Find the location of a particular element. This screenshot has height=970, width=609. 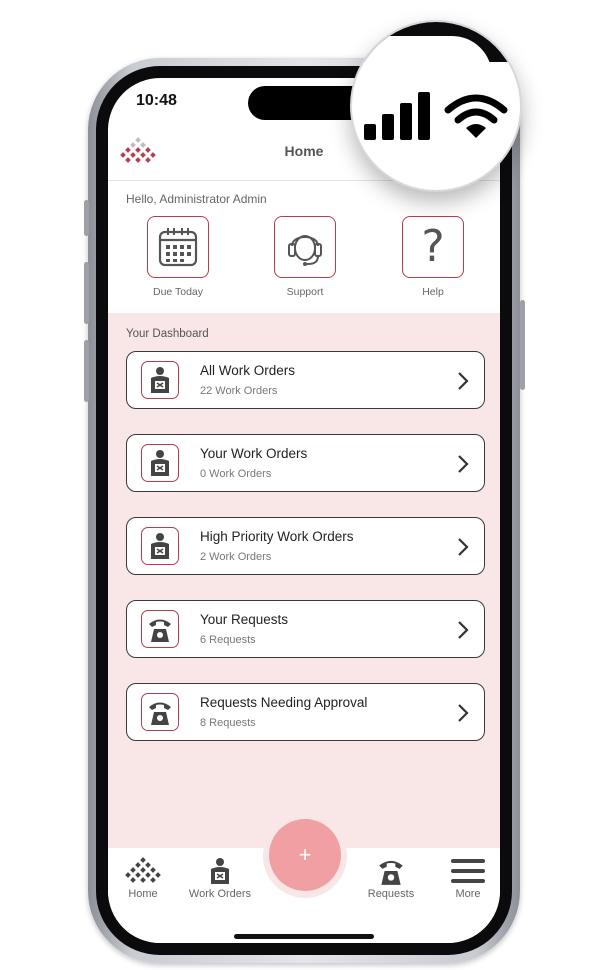

tab-requests: Requests is located at coordinates (391, 878).